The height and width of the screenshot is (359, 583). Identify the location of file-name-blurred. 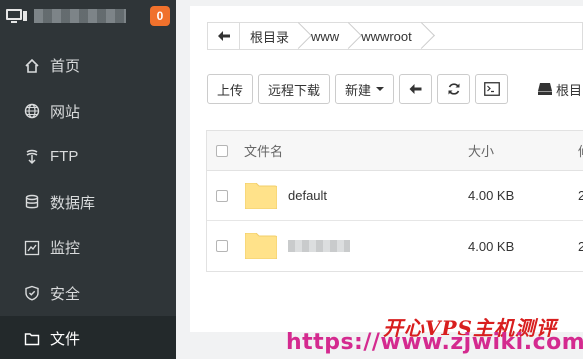
(319, 246).